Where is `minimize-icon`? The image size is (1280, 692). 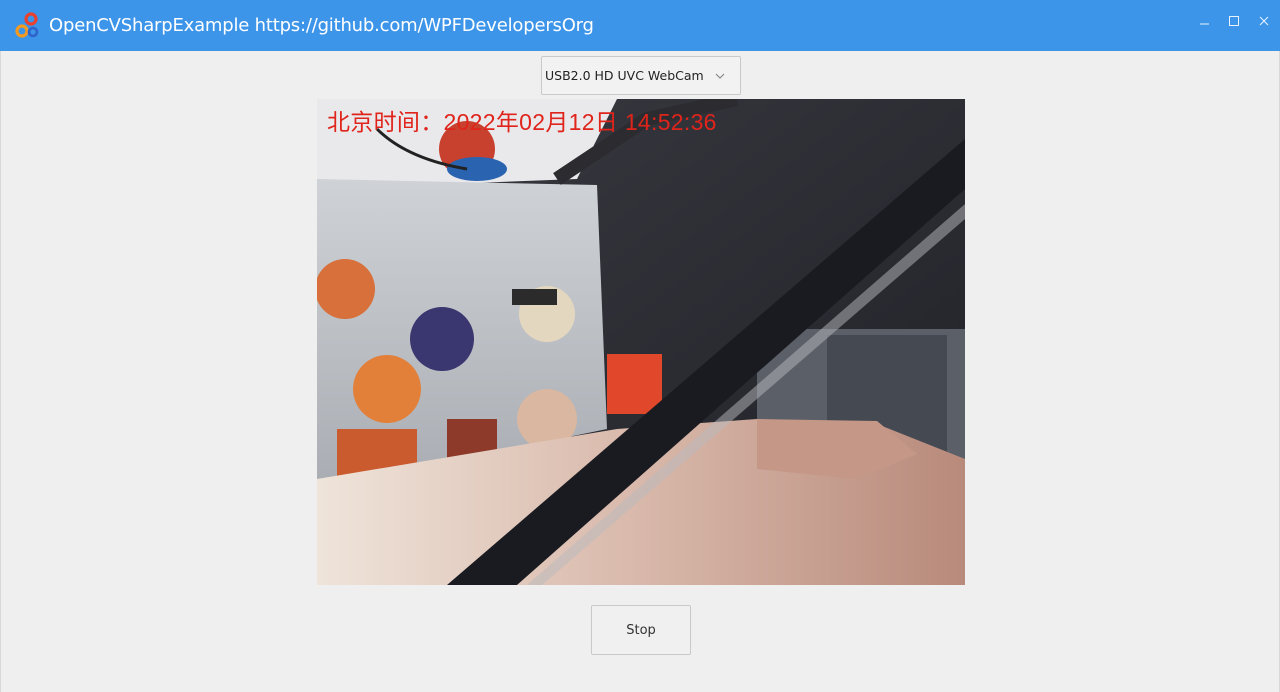
minimize-icon is located at coordinates (1205, 21).